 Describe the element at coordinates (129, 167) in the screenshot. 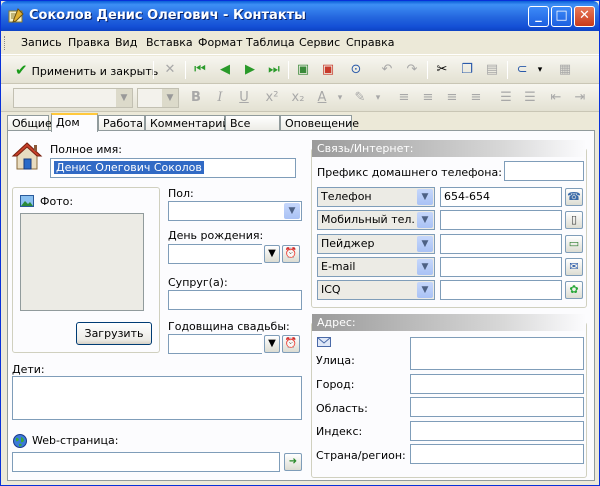

I see `full-name-value: Денис Олегович Соколов` at that location.